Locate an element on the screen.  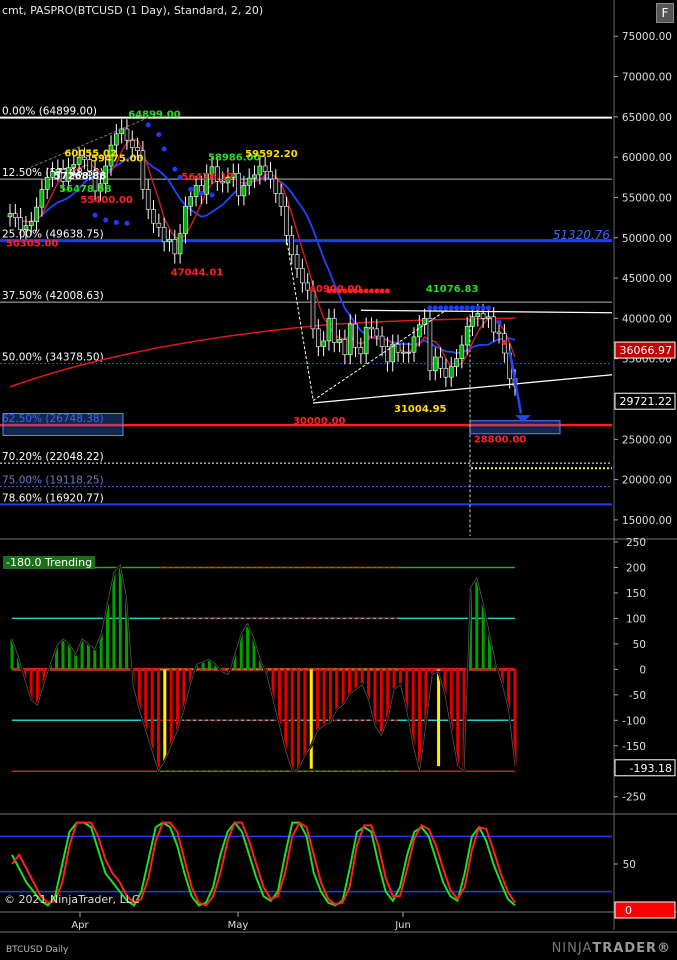
price-tick-label: 20000.00 is located at coordinates (647, 481).